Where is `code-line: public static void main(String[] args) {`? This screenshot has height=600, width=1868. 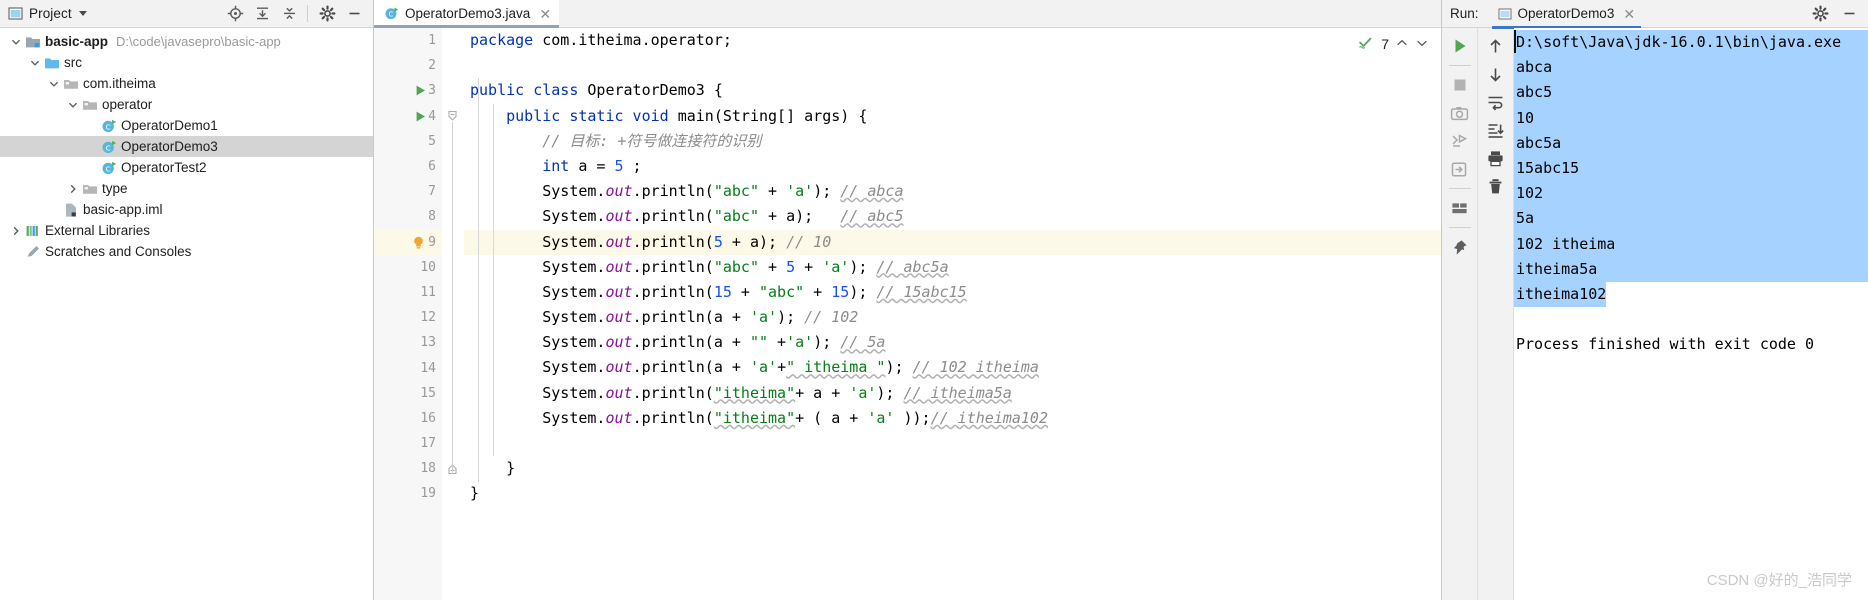
code-line: public static void main(String[] args) { is located at coordinates (952, 116).